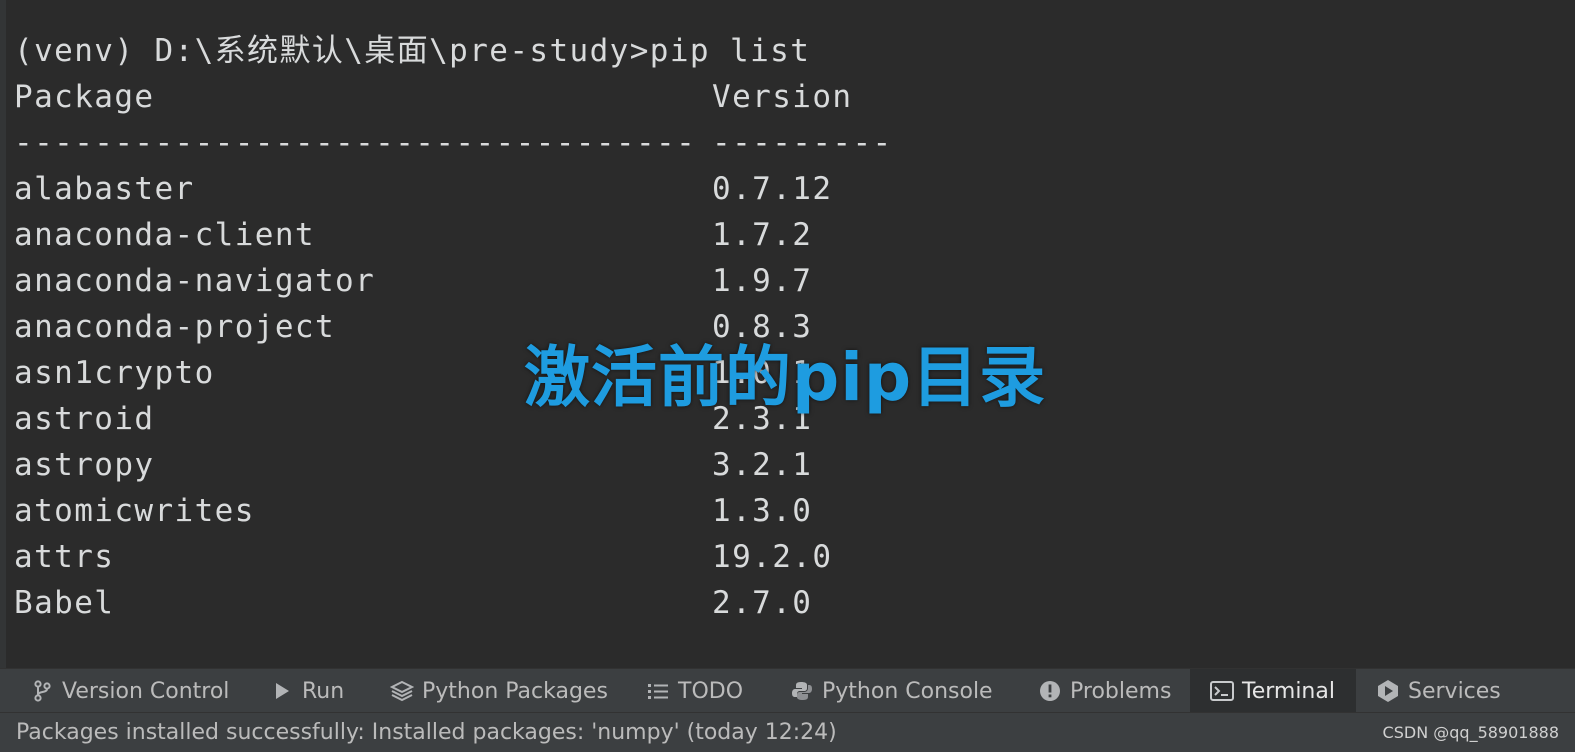 The image size is (1575, 752). I want to click on tab-python-console: Python Console, so click(891, 691).